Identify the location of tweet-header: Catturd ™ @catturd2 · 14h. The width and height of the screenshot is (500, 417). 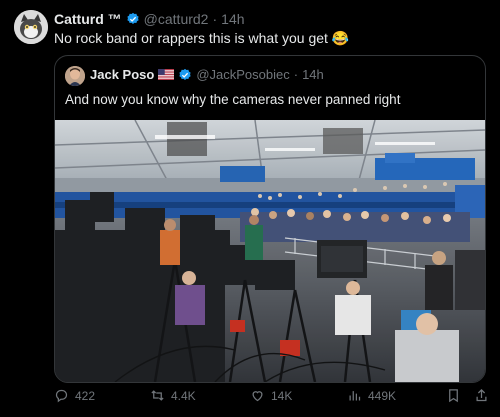
(149, 19).